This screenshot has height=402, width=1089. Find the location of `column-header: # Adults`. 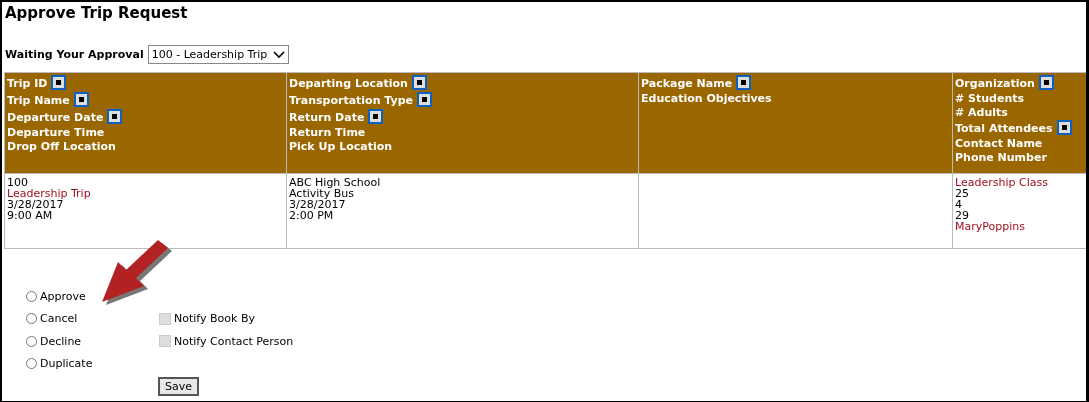

column-header: # Adults is located at coordinates (981, 113).